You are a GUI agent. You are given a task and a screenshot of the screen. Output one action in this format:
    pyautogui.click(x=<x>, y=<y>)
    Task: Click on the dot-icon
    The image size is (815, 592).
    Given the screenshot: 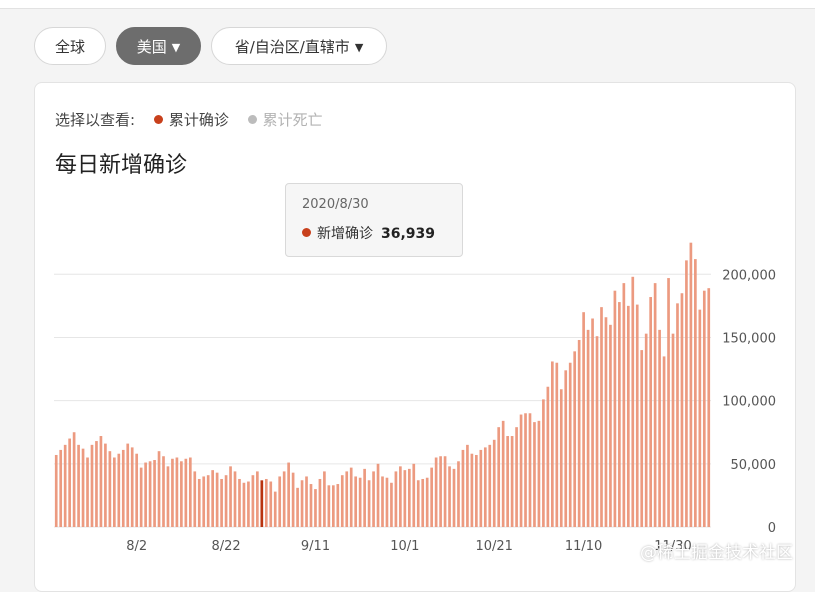 What is the action you would take?
    pyautogui.click(x=306, y=232)
    